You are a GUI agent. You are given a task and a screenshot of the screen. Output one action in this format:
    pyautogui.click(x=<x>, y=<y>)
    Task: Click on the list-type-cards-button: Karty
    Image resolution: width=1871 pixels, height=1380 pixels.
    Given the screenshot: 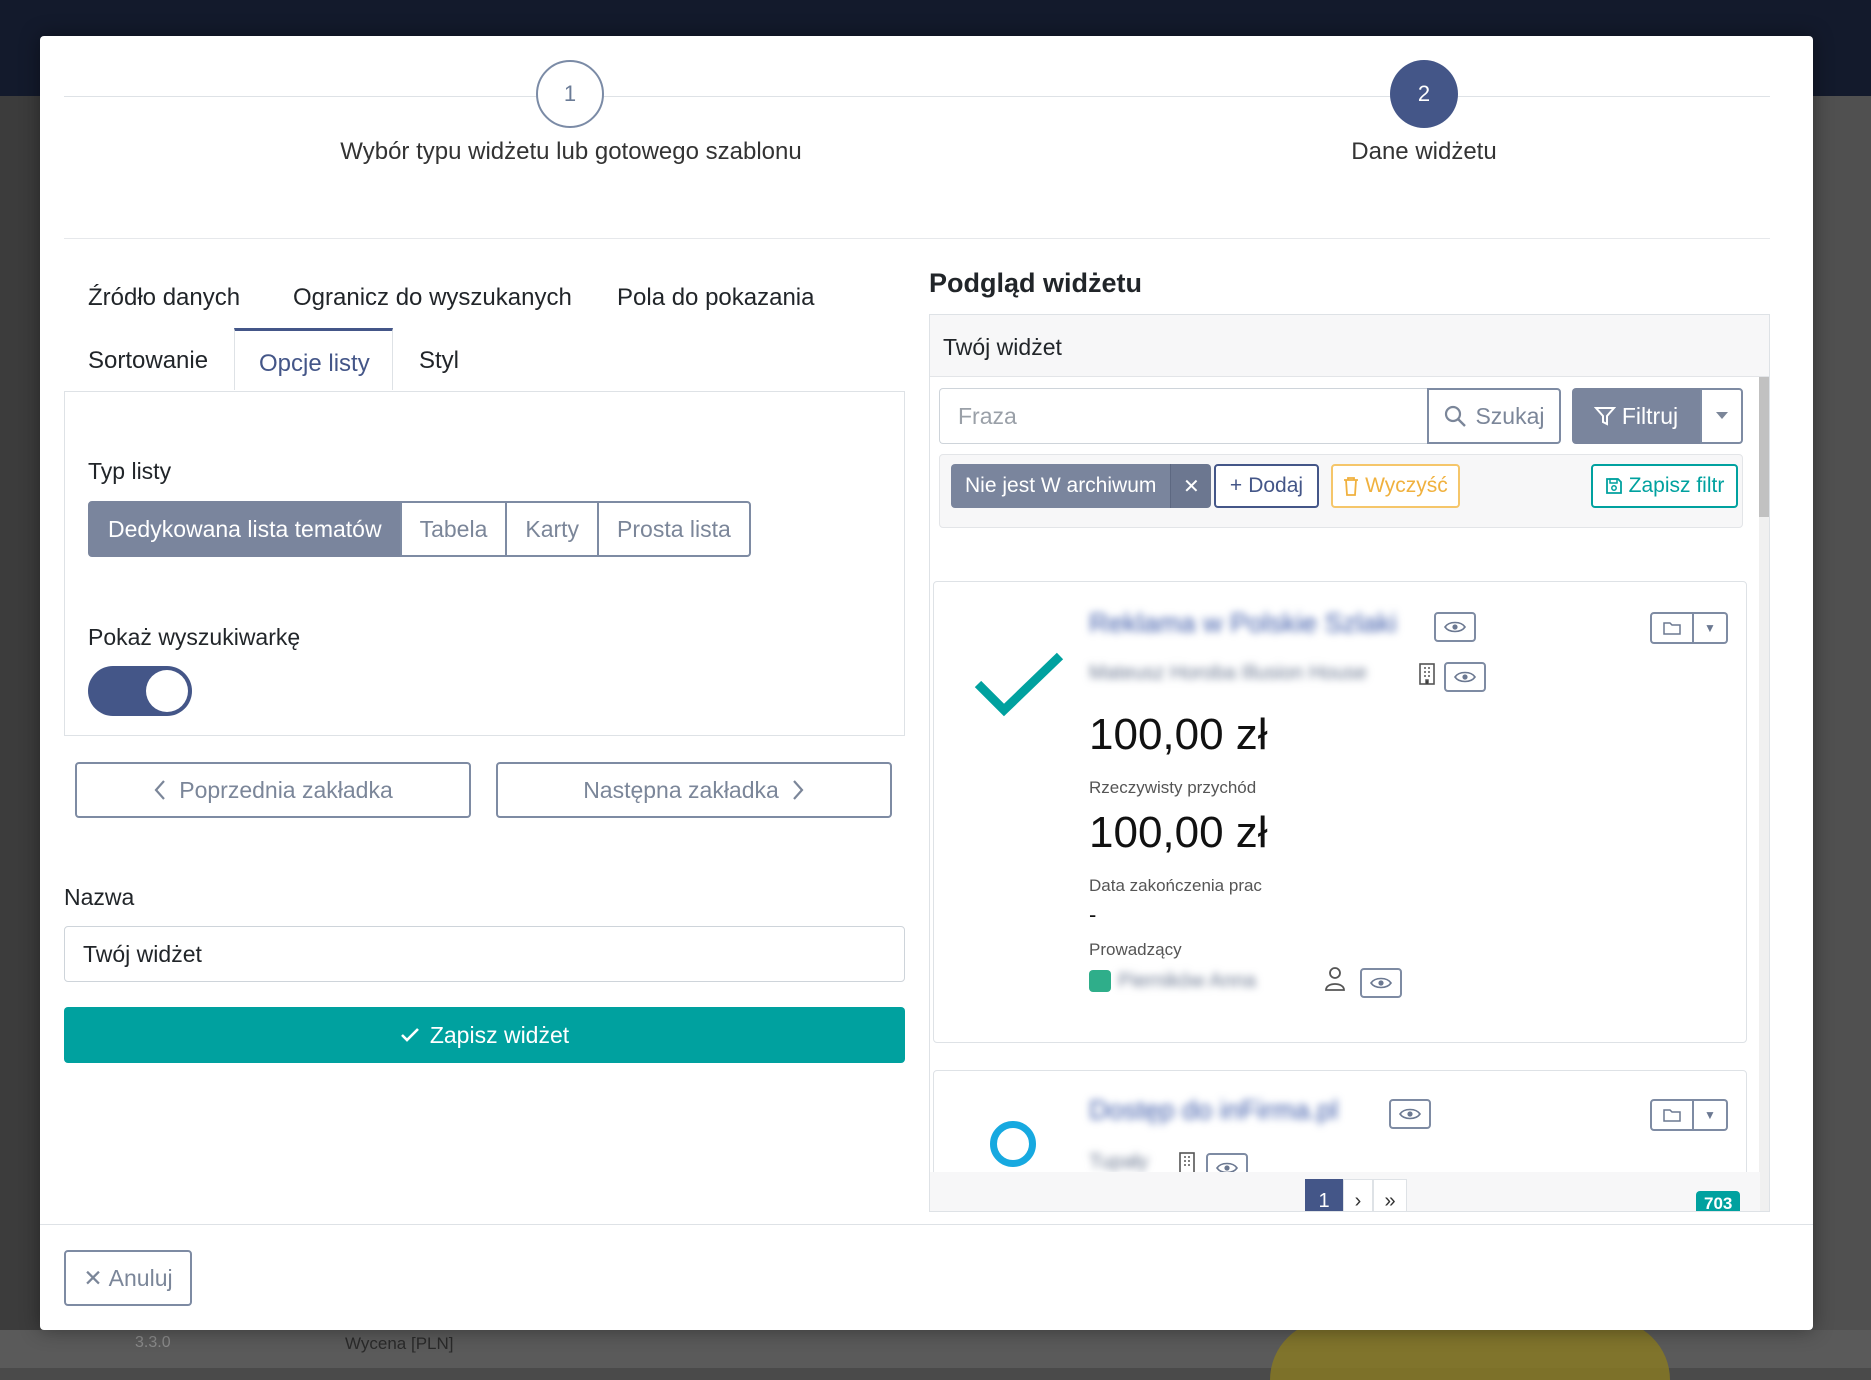 What is the action you would take?
    pyautogui.click(x=552, y=529)
    